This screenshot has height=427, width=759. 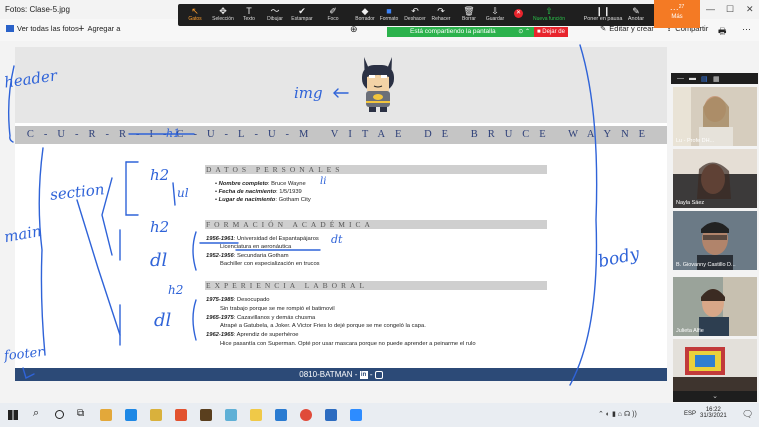 What do you see at coordinates (680, 78) in the screenshot?
I see `minimize-panel-icon: —` at bounding box center [680, 78].